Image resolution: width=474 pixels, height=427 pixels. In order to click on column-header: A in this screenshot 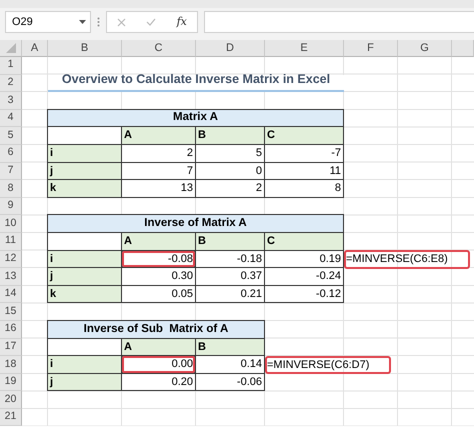, I will do `click(35, 48)`.